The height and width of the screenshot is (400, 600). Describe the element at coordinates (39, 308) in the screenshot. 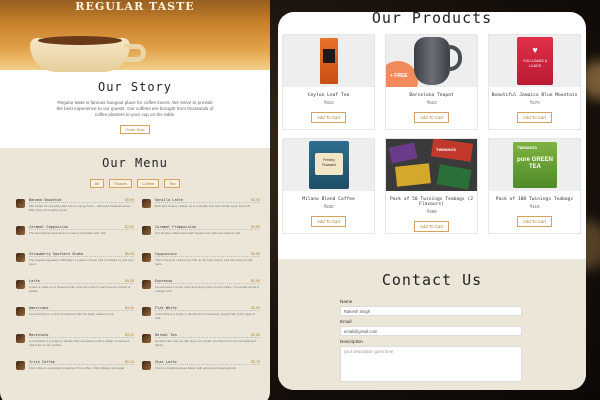

I see `menu-item-name: Americano` at that location.